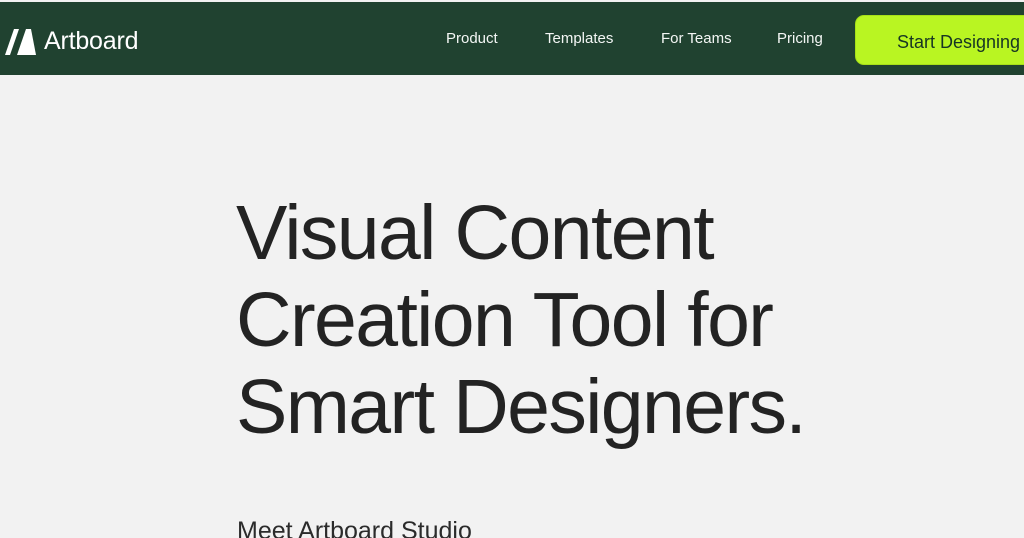 This screenshot has width=1024, height=538. I want to click on hero-title-line: Creation Tool for, so click(505, 320).